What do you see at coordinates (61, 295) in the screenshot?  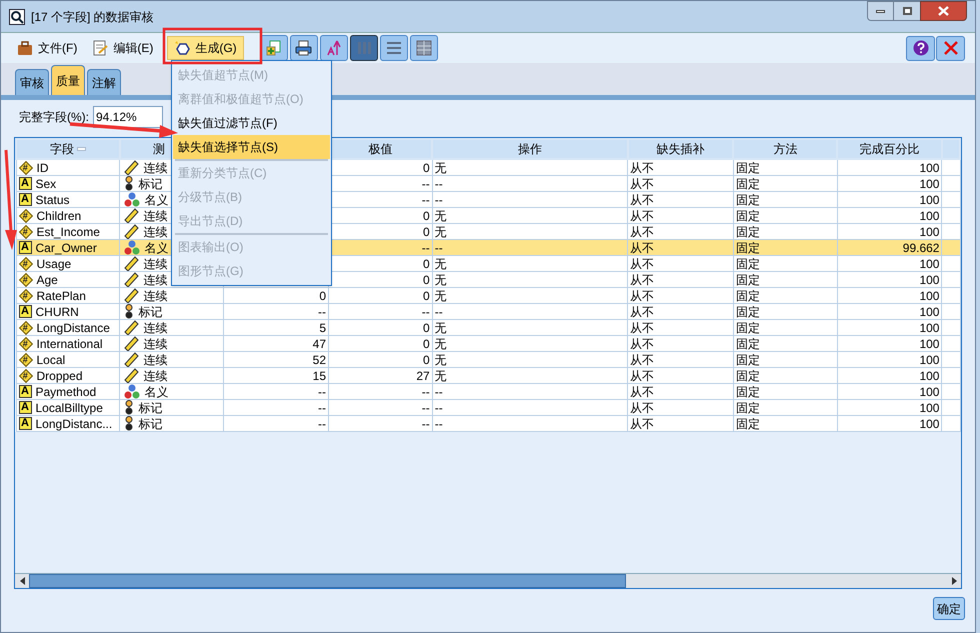 I see `field-name: RatePlan` at bounding box center [61, 295].